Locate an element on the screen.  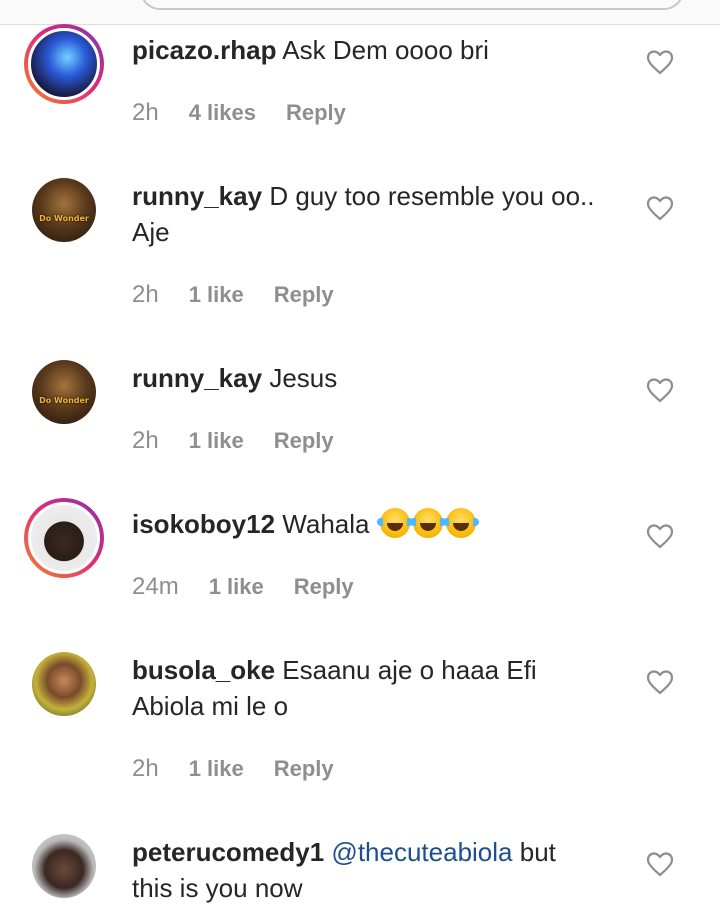
top-bar is located at coordinates (360, 12).